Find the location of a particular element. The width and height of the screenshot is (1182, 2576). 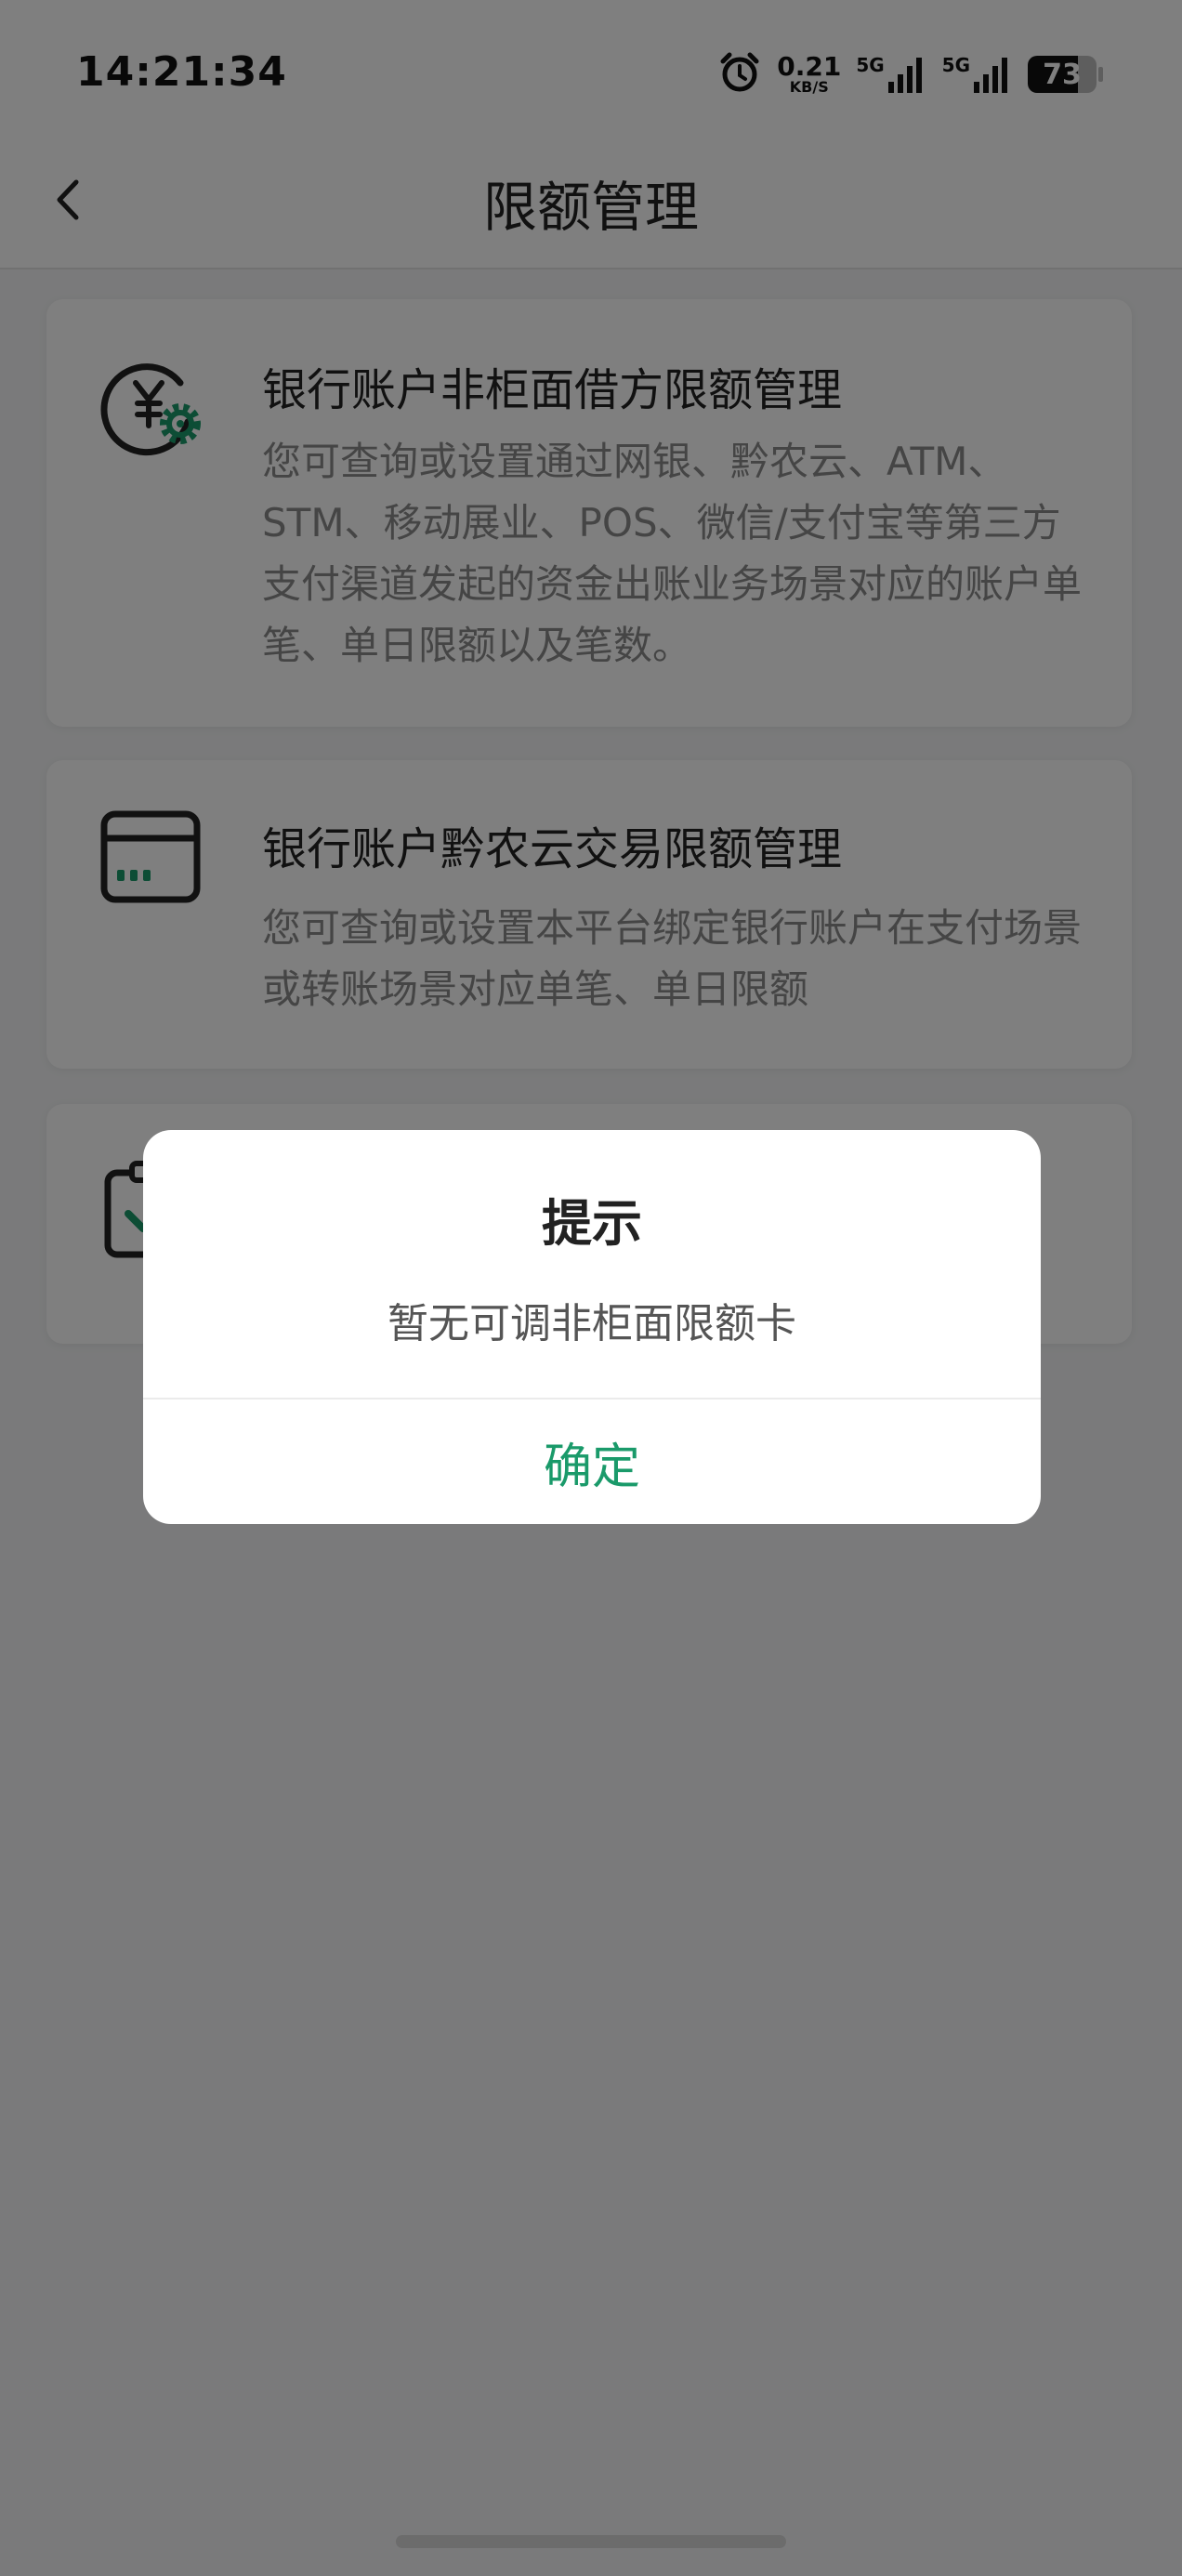

alert-dialog: 提示 暂无可调非柜面限额卡 确定 is located at coordinates (592, 1327).